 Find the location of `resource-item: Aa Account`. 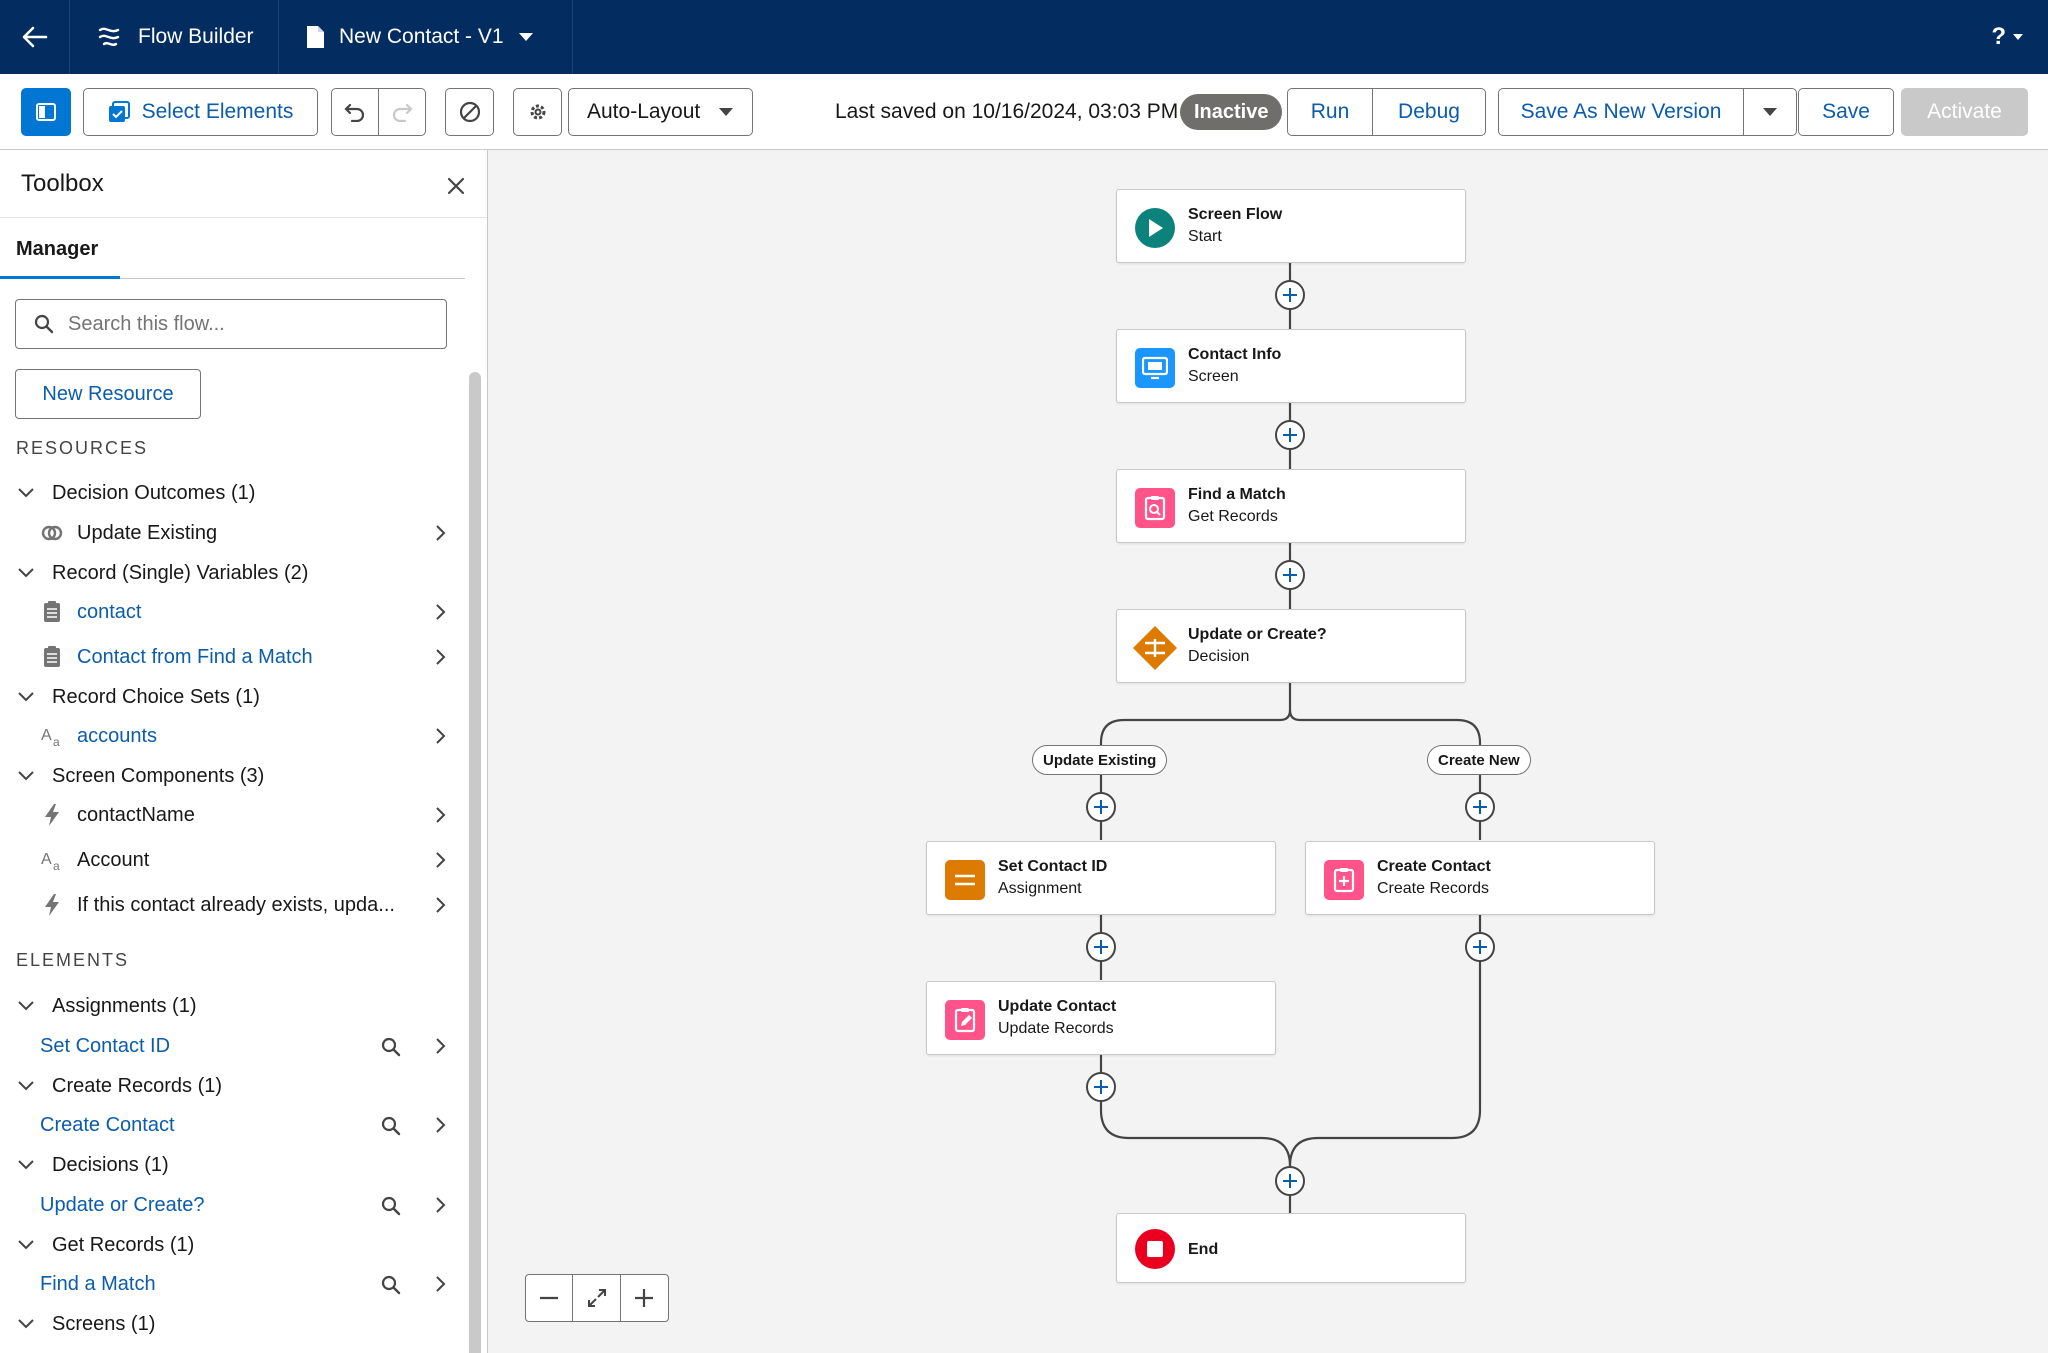

resource-item: Aa Account is located at coordinates (230, 860).